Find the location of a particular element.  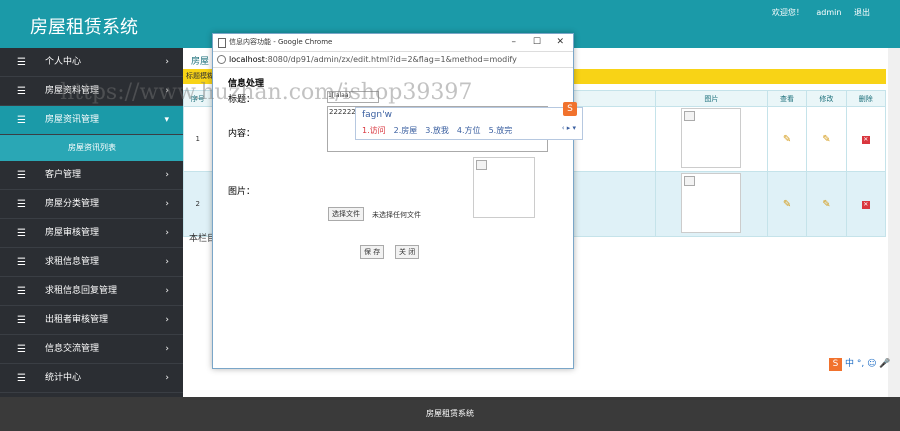

row-index: 2 is located at coordinates (198, 204).